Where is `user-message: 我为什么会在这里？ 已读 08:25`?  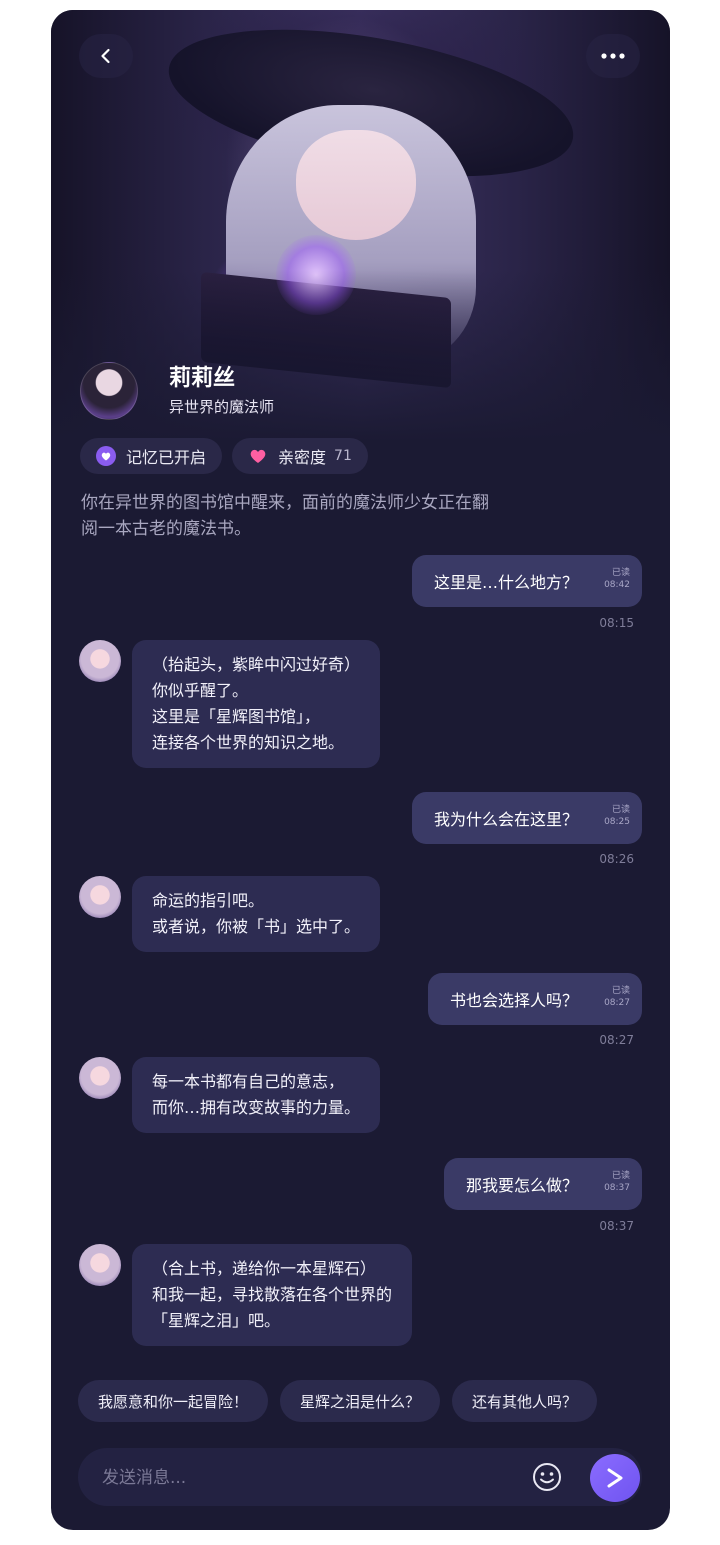
user-message: 我为什么会在这里？ 已读 08:25 is located at coordinates (526, 818).